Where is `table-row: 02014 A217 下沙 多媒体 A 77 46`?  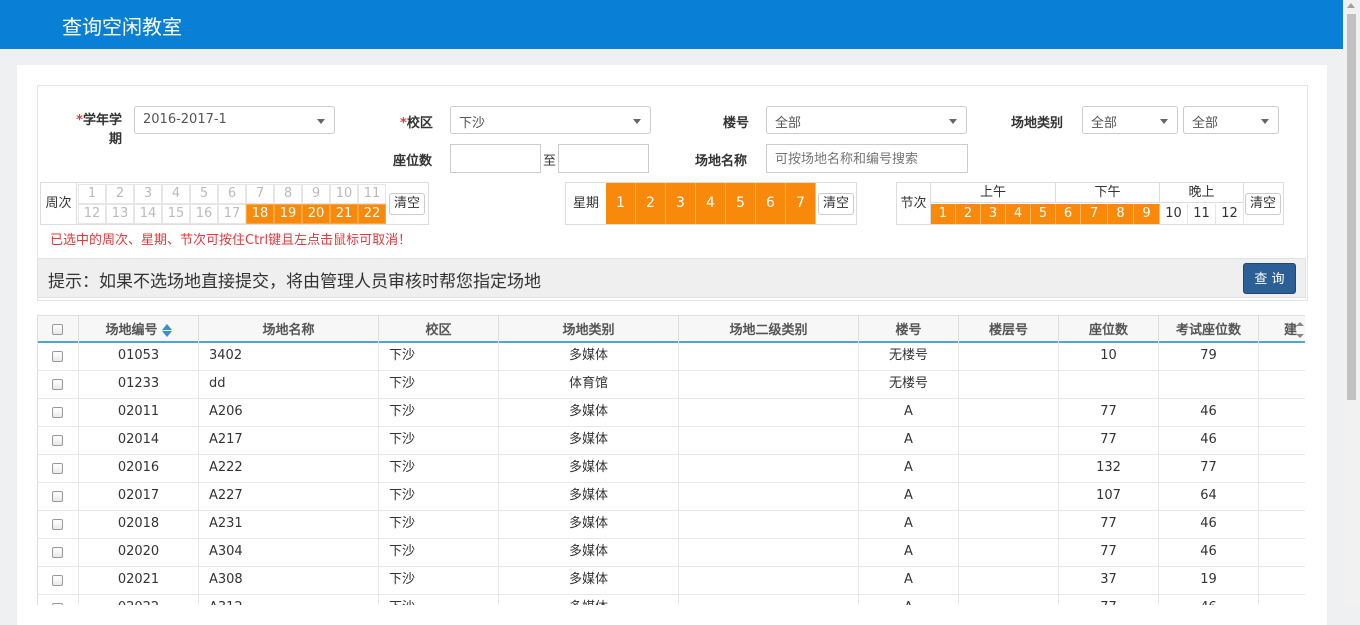
table-row: 02014 A217 下沙 多媒体 A 77 46 is located at coordinates (671, 441).